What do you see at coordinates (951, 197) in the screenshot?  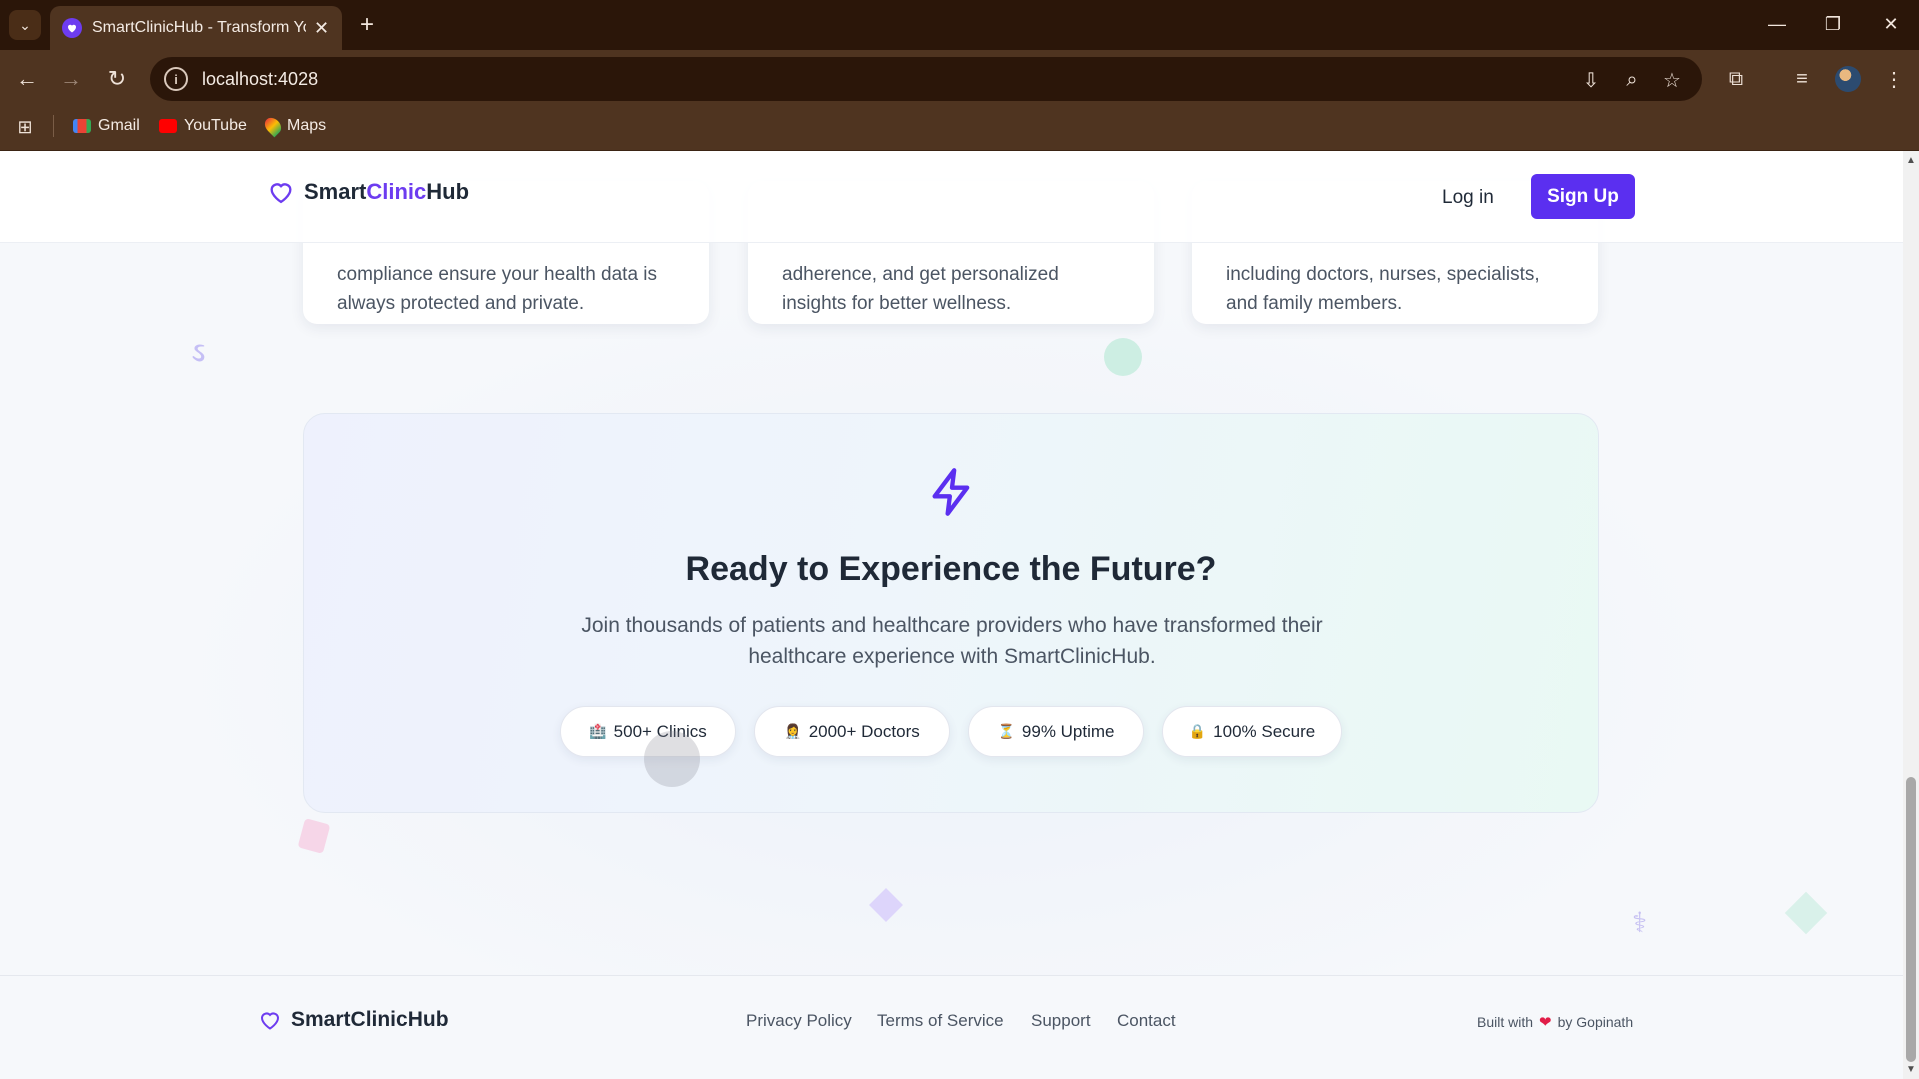 I see `site-header: Smart Clinic Hub Log in Sign Up` at bounding box center [951, 197].